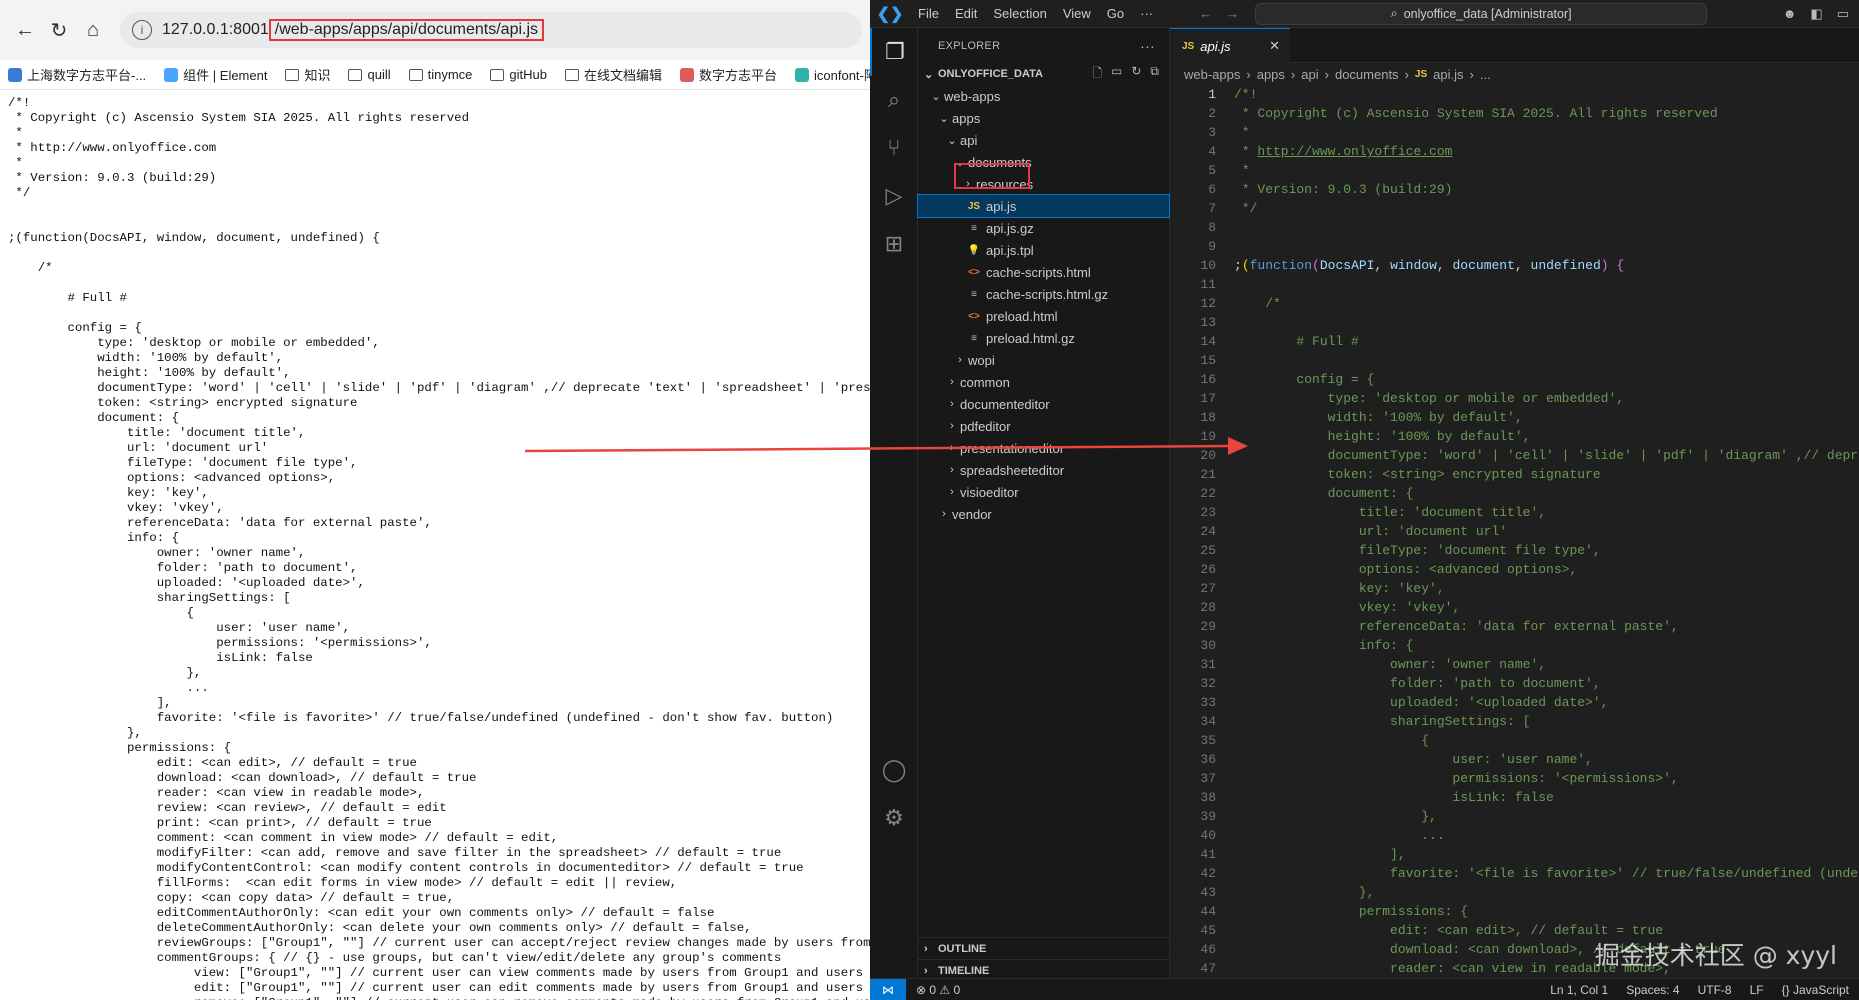  Describe the element at coordinates (1019, 13) in the screenshot. I see `menu-item: Selection` at that location.